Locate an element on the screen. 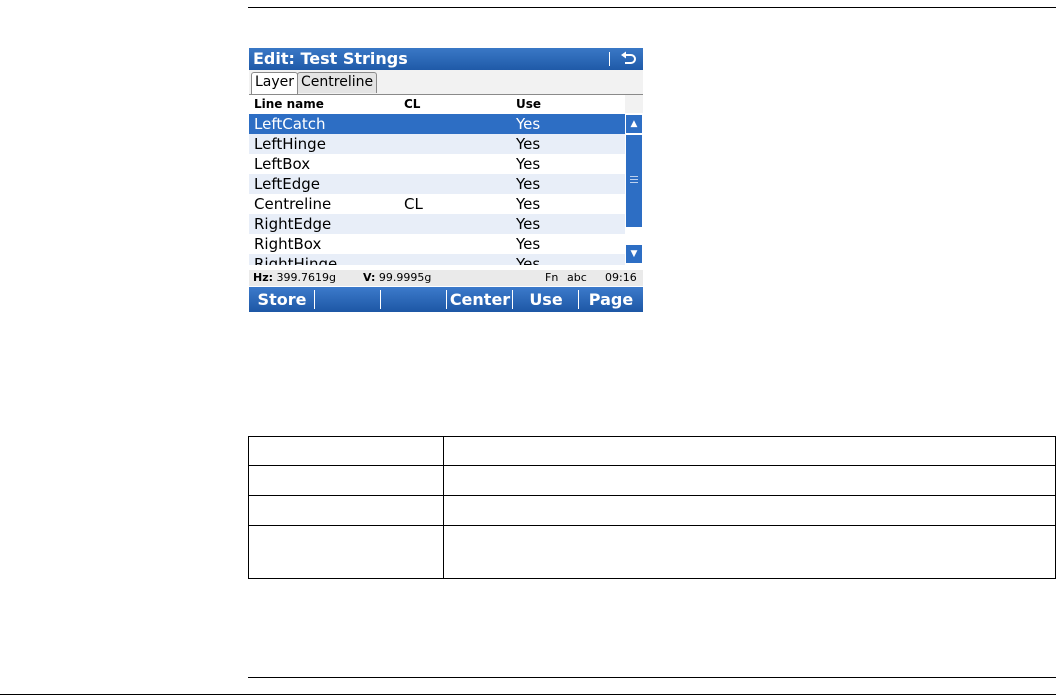 The width and height of the screenshot is (1056, 698). back-arrow-icon is located at coordinates (628, 59).